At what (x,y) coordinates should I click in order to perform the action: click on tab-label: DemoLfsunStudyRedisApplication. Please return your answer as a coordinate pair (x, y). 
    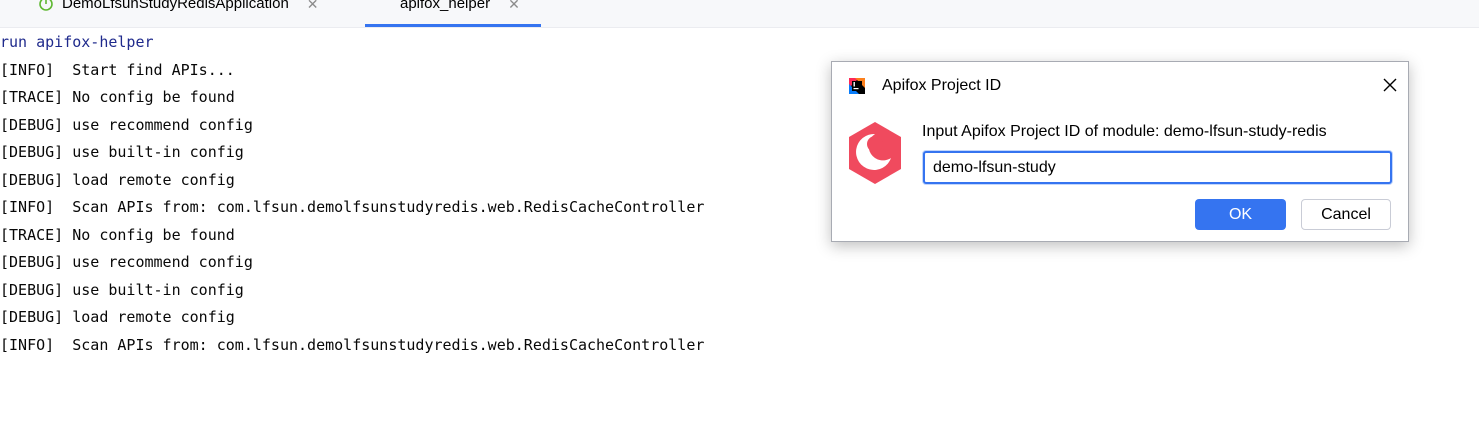
    Looking at the image, I should click on (175, 6).